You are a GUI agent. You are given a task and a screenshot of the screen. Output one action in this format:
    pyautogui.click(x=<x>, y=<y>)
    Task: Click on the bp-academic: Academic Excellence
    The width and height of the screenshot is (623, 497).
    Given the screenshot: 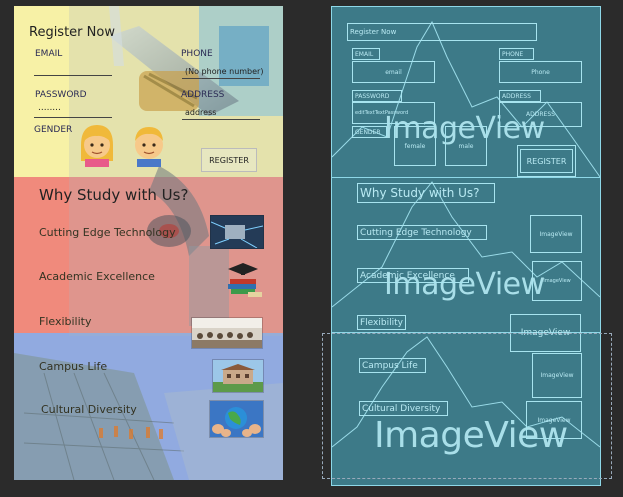 What is the action you would take?
    pyautogui.click(x=413, y=275)
    